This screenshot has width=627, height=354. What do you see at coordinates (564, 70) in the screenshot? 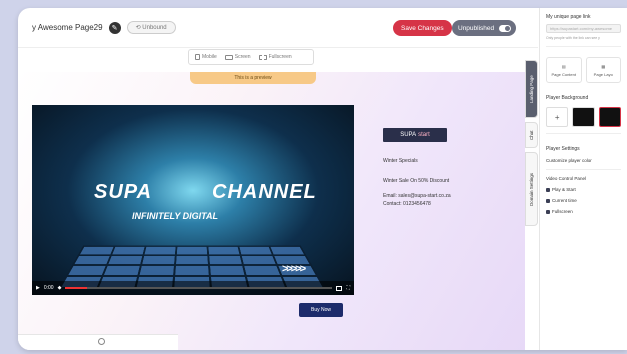
I see `page-content-card: ▤ Page Content` at bounding box center [564, 70].